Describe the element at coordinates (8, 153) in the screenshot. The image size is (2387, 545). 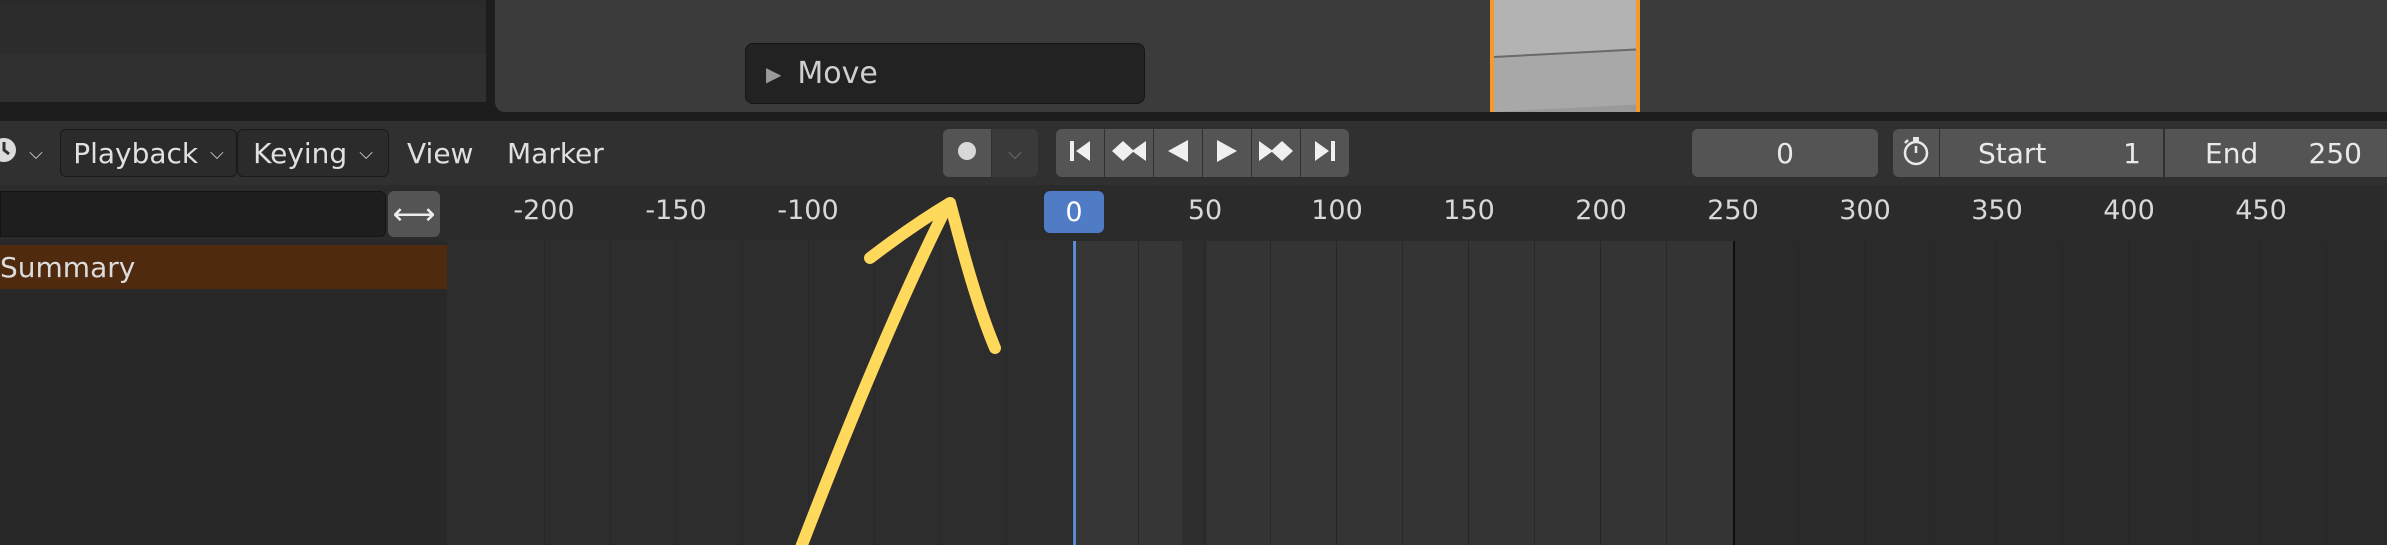
I see `clock-icon` at that location.